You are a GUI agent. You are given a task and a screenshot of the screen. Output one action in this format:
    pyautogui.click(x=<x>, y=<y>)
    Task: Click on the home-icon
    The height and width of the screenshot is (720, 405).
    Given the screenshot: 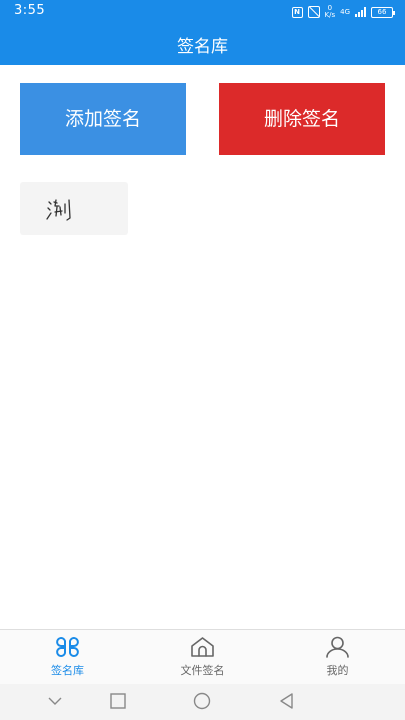 What is the action you would take?
    pyautogui.click(x=202, y=647)
    